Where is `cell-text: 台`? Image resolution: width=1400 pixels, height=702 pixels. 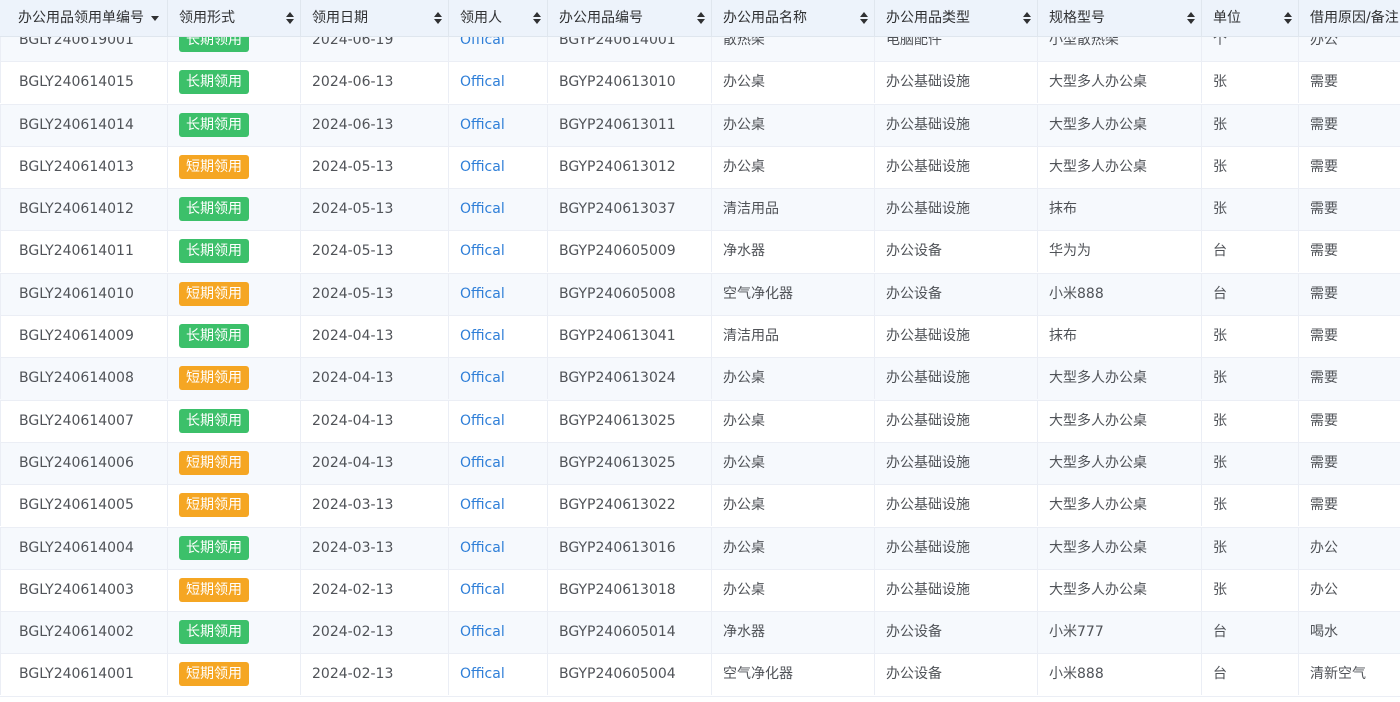 cell-text: 台 is located at coordinates (1220, 251).